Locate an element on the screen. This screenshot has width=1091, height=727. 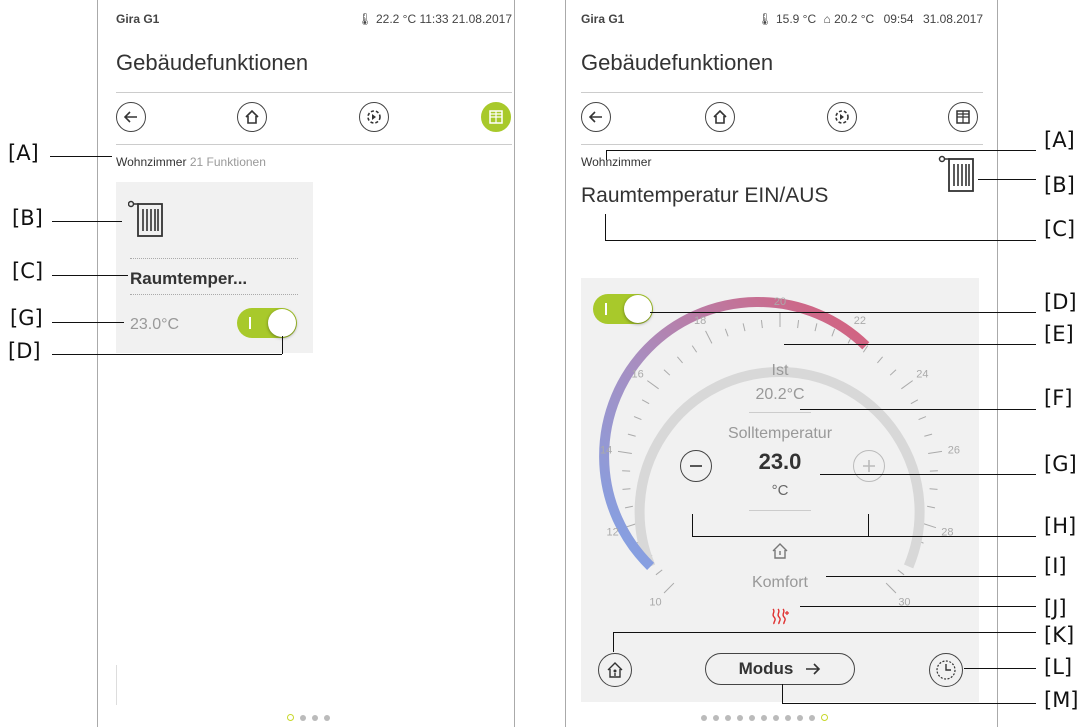
callout-g-left: [G] is located at coordinates (26, 318).